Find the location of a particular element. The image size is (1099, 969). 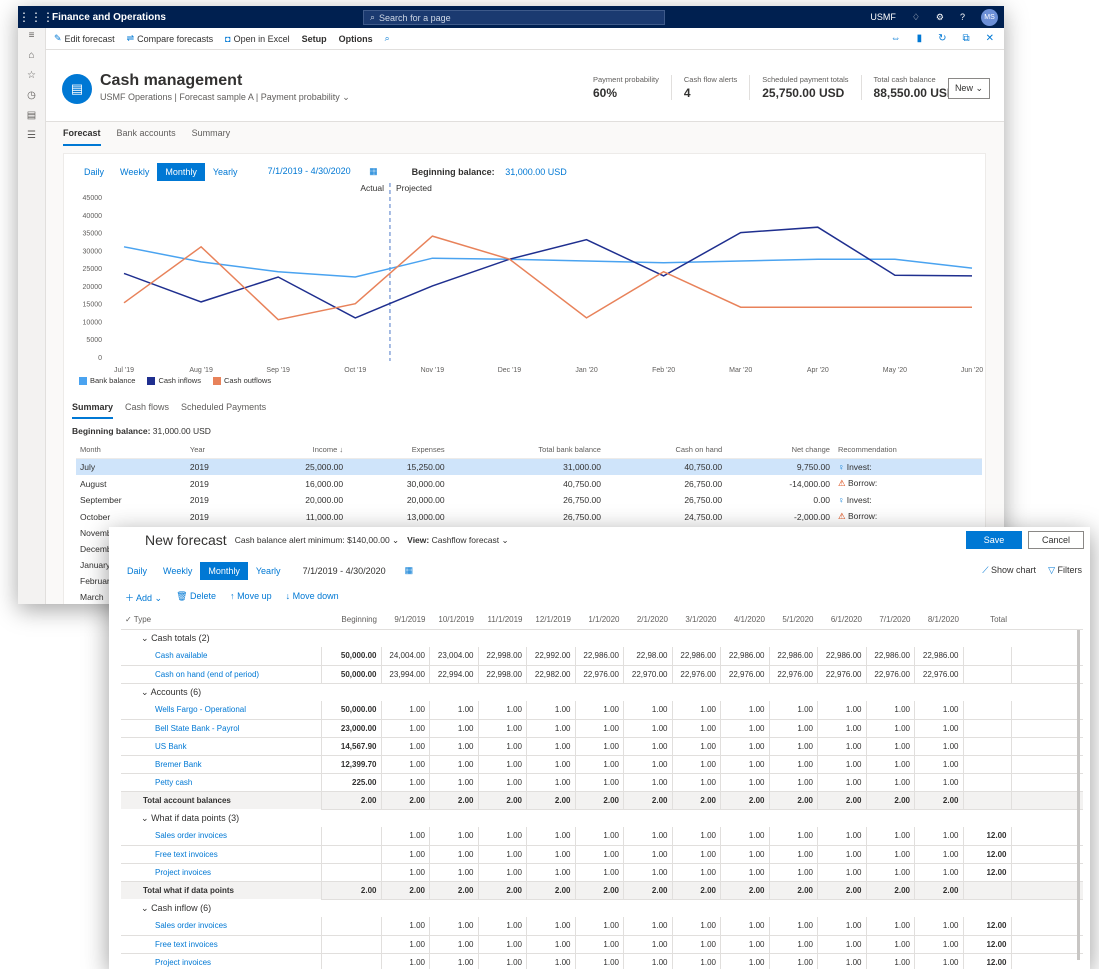

beginning-cell: 23,000.00 is located at coordinates (350, 728).